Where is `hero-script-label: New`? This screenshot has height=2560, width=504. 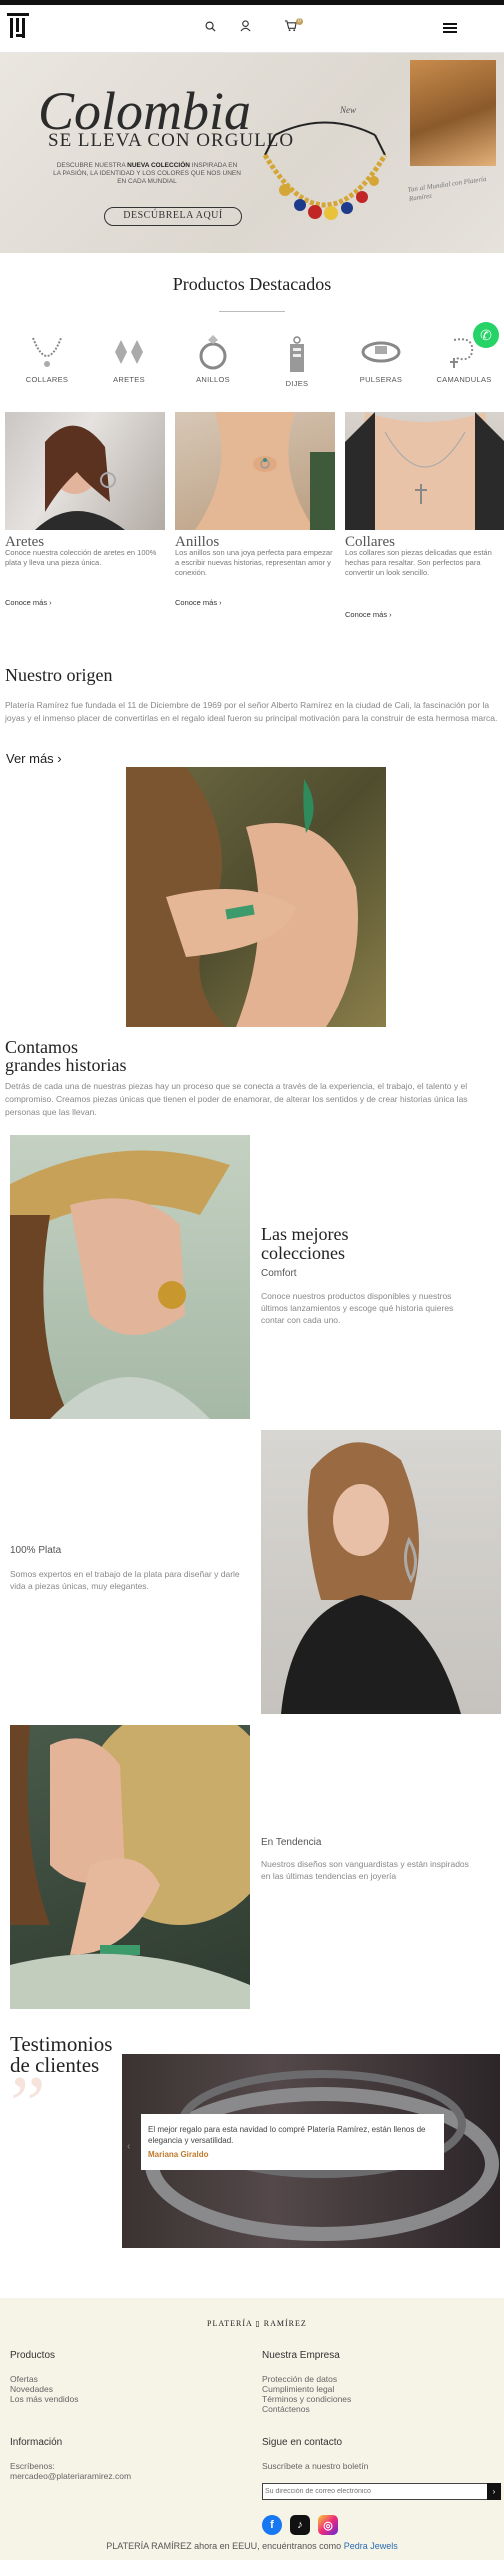
hero-script-label: New is located at coordinates (348, 110).